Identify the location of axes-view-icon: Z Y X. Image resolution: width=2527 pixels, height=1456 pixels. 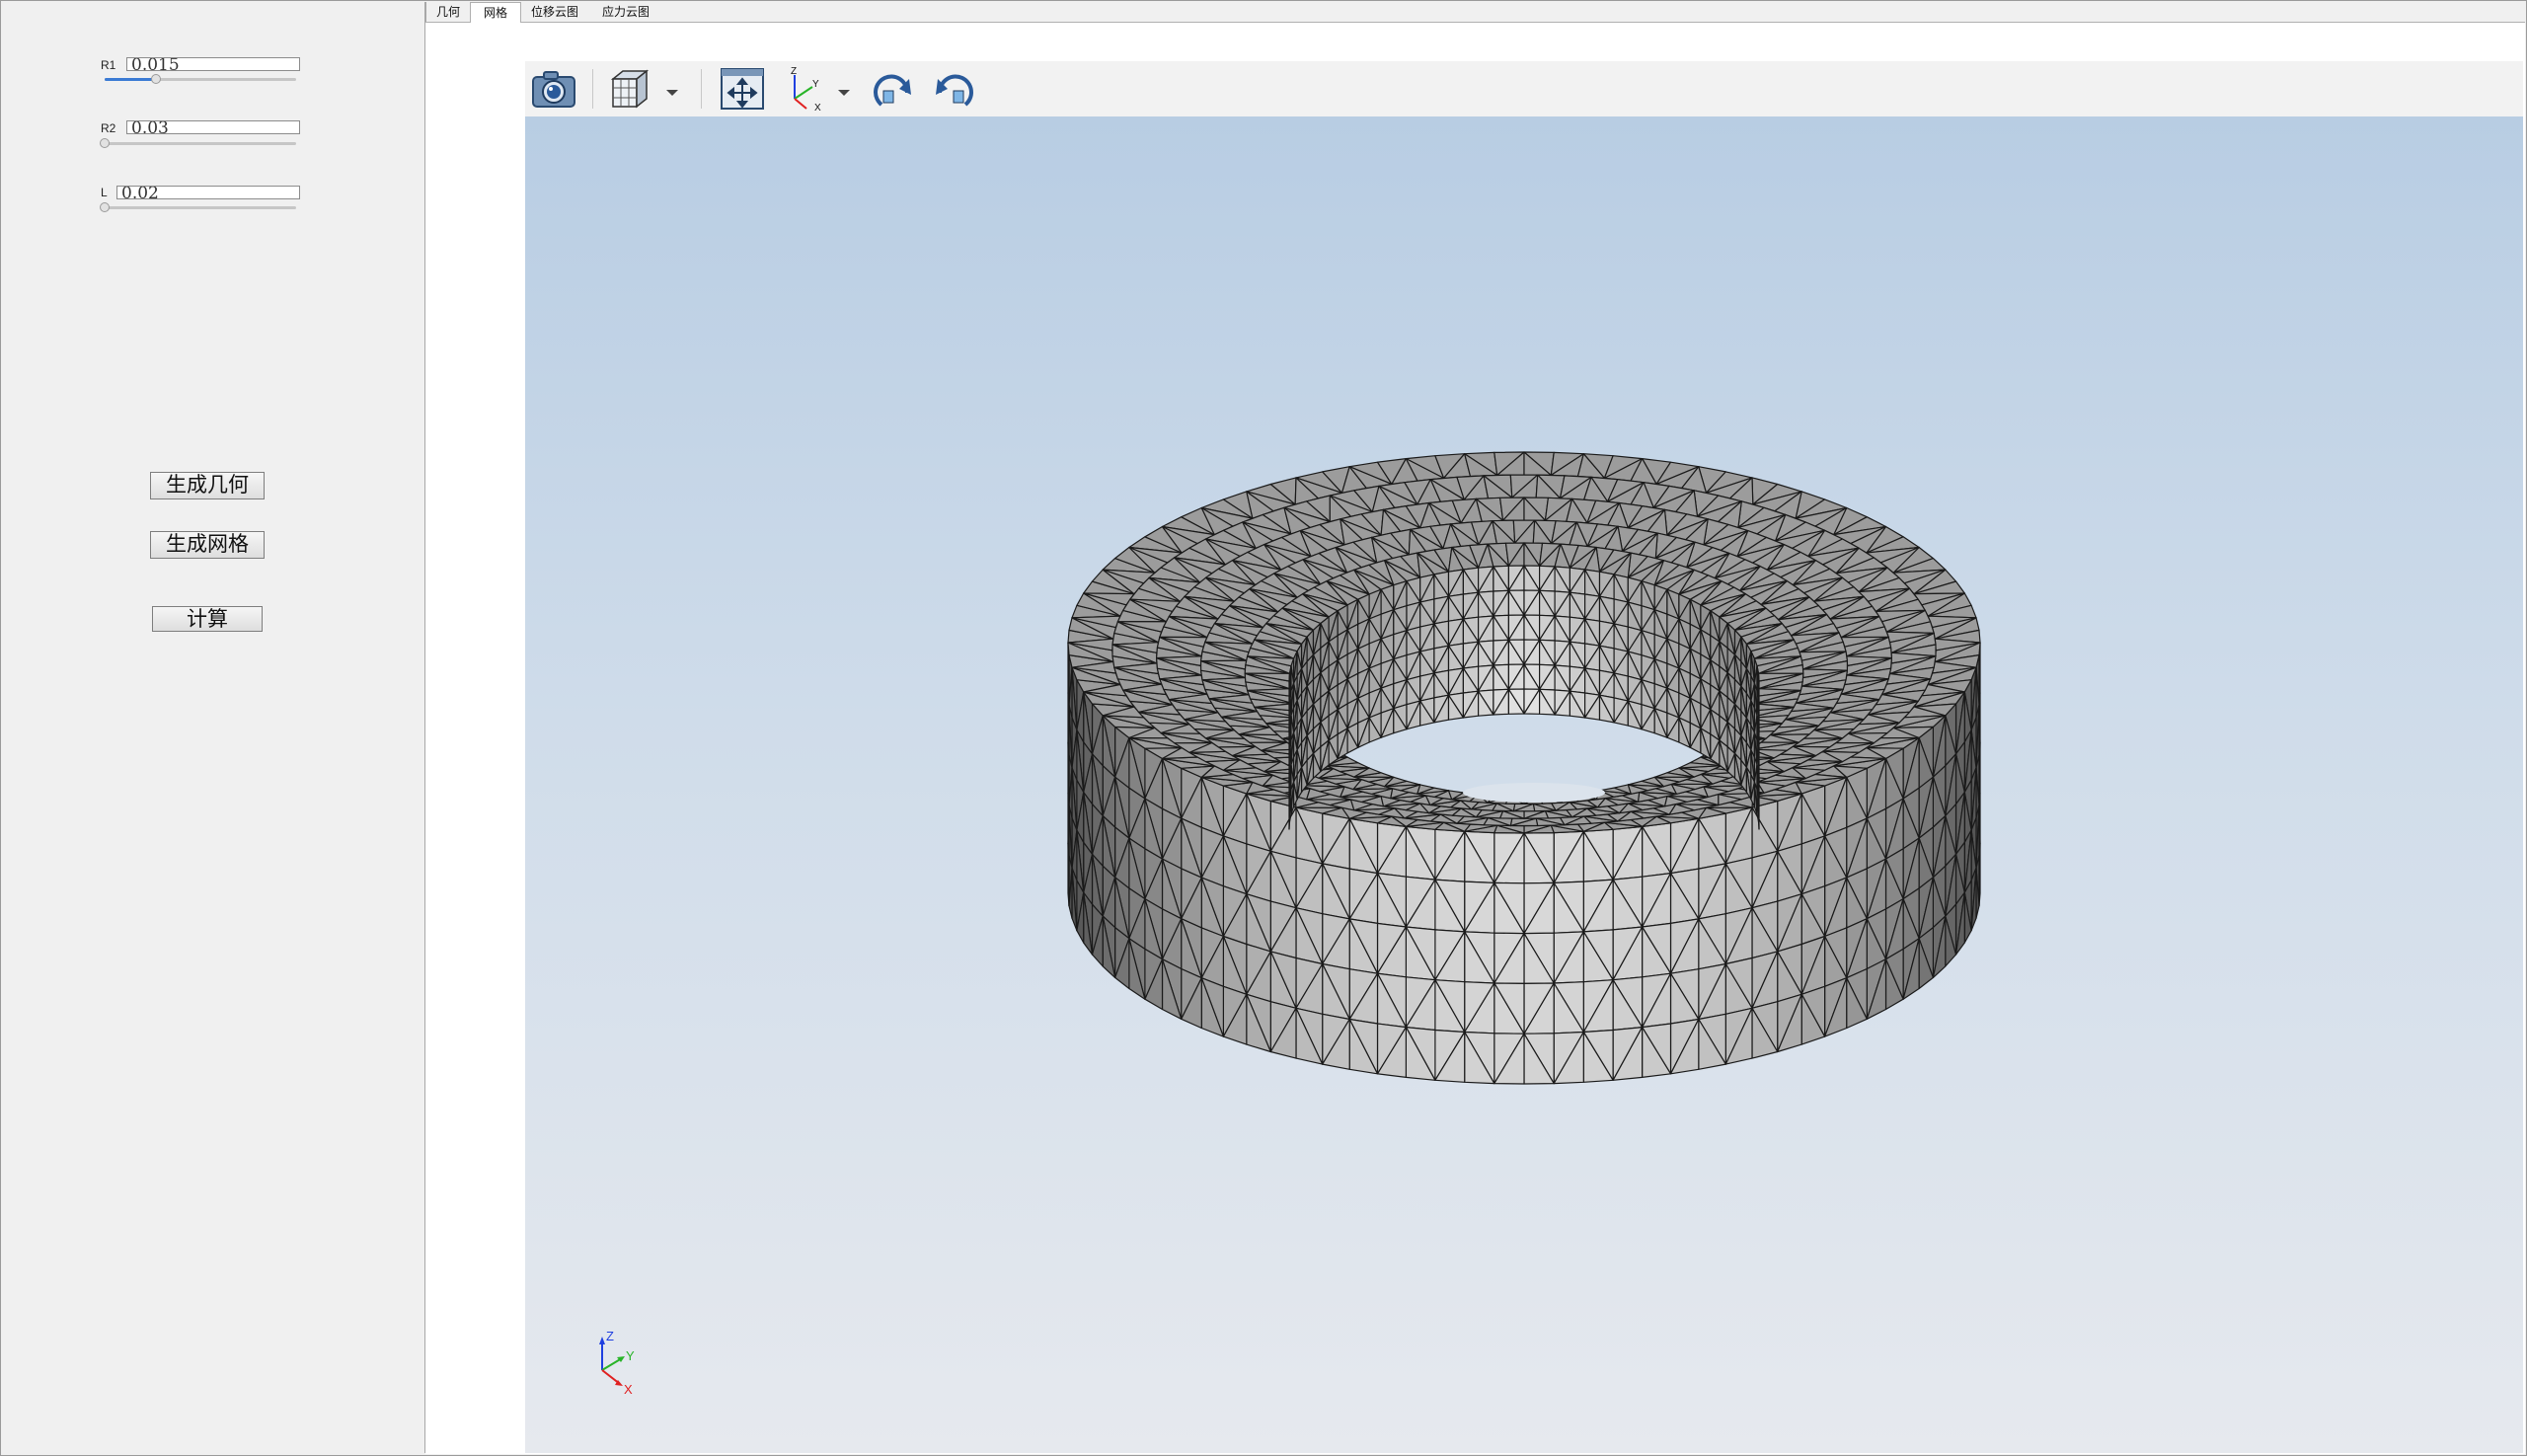
(806, 89).